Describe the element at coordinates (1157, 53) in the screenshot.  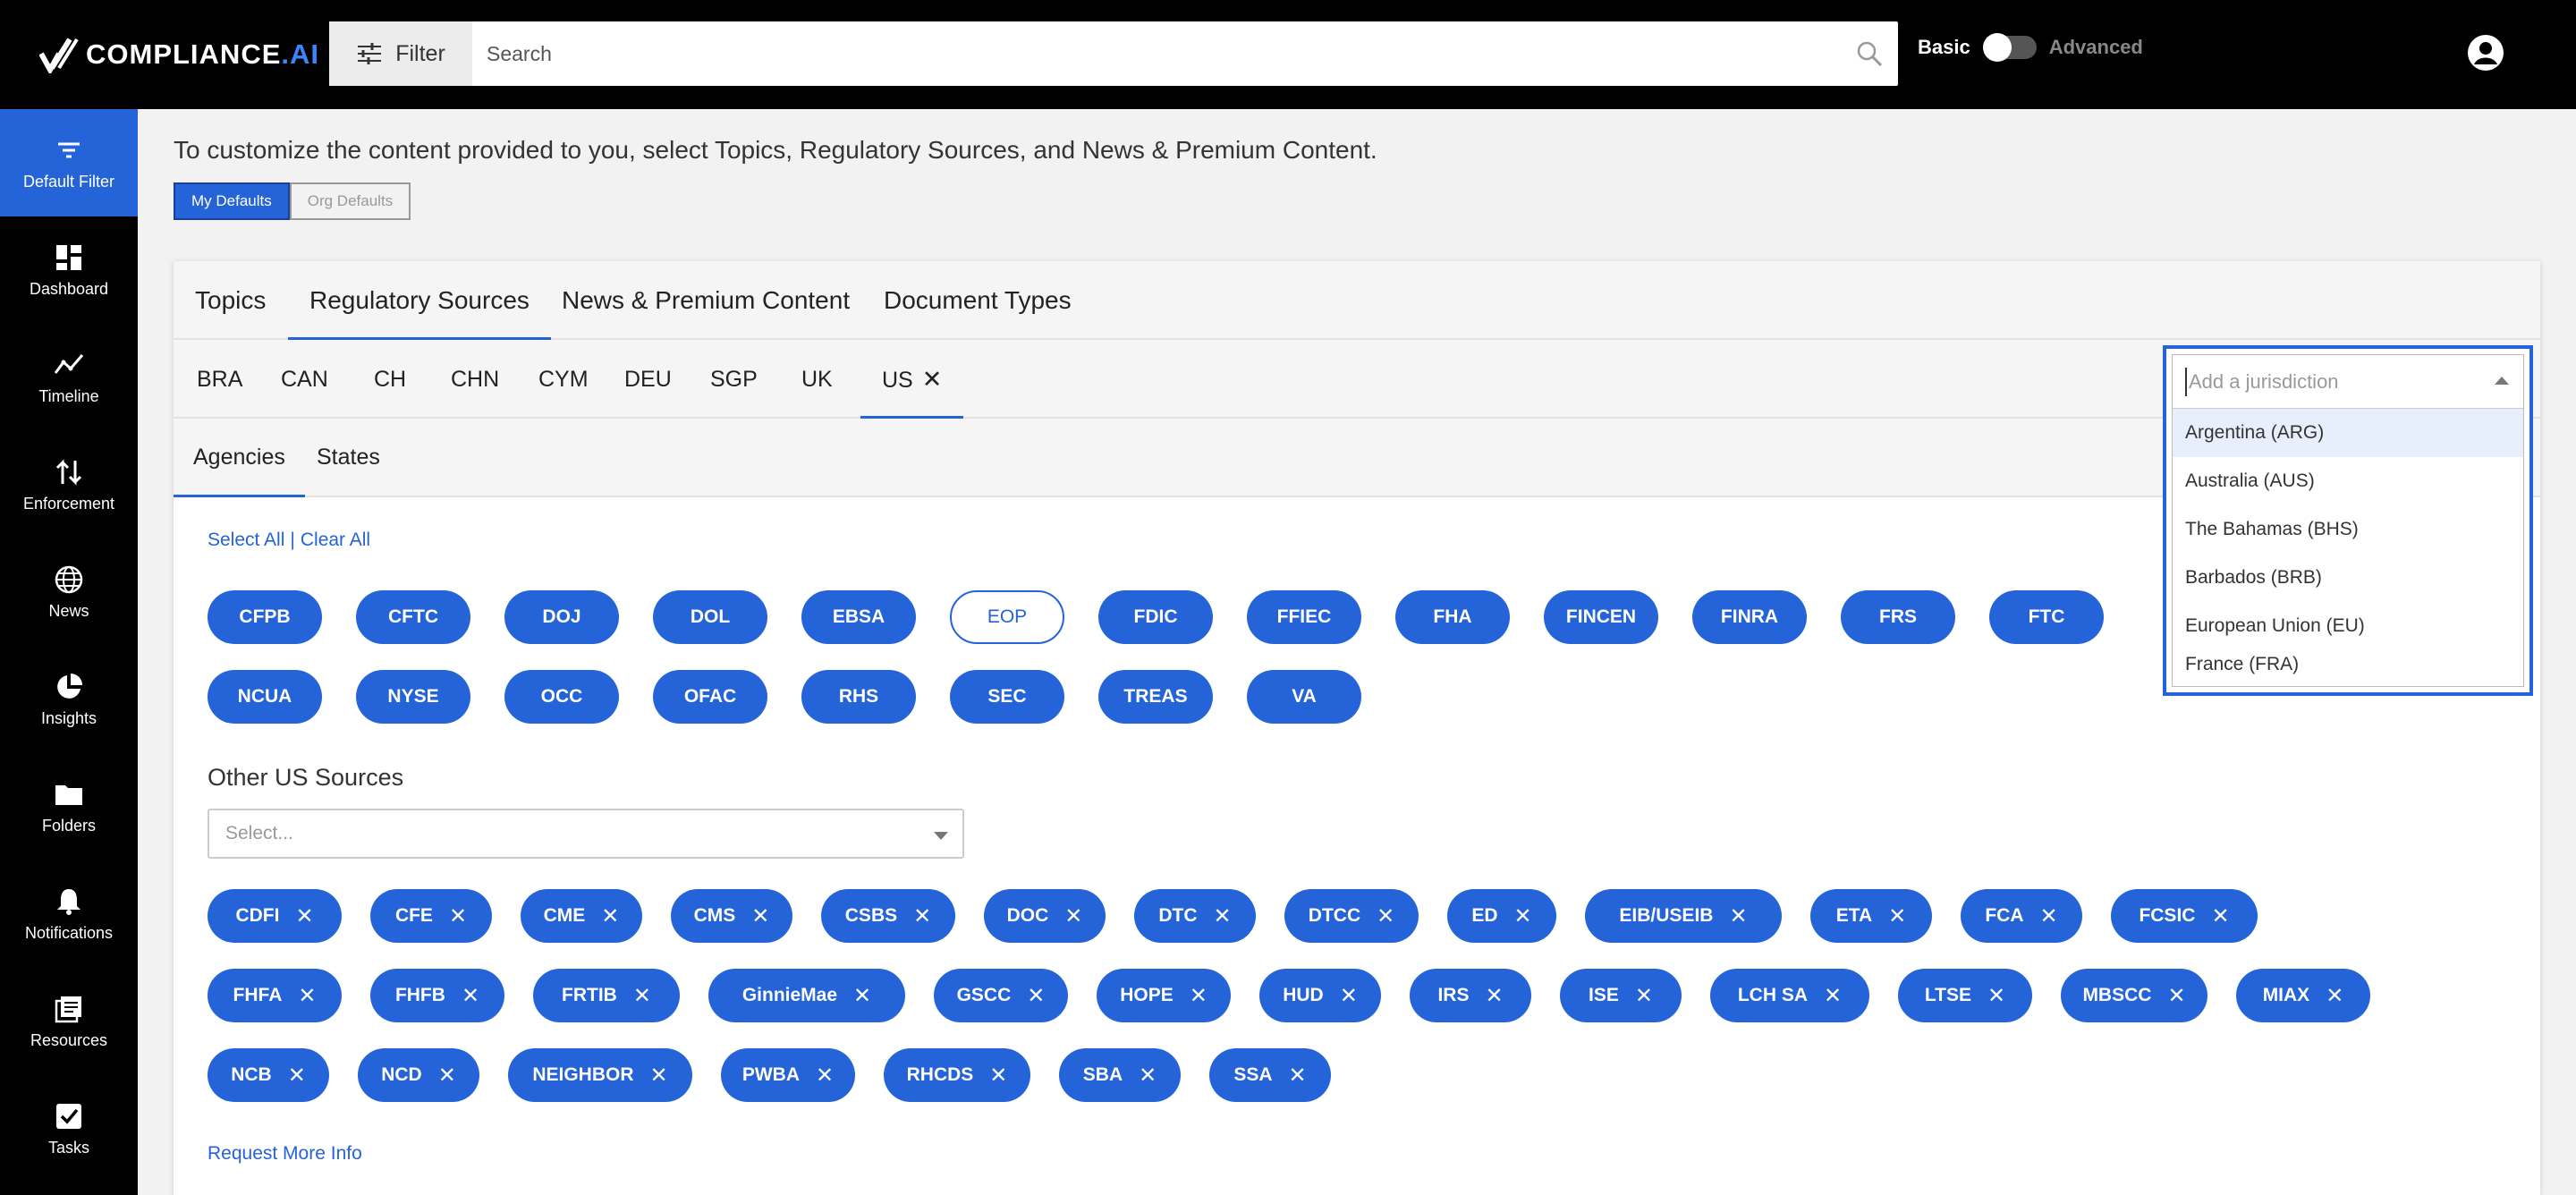
I see `search-input` at that location.